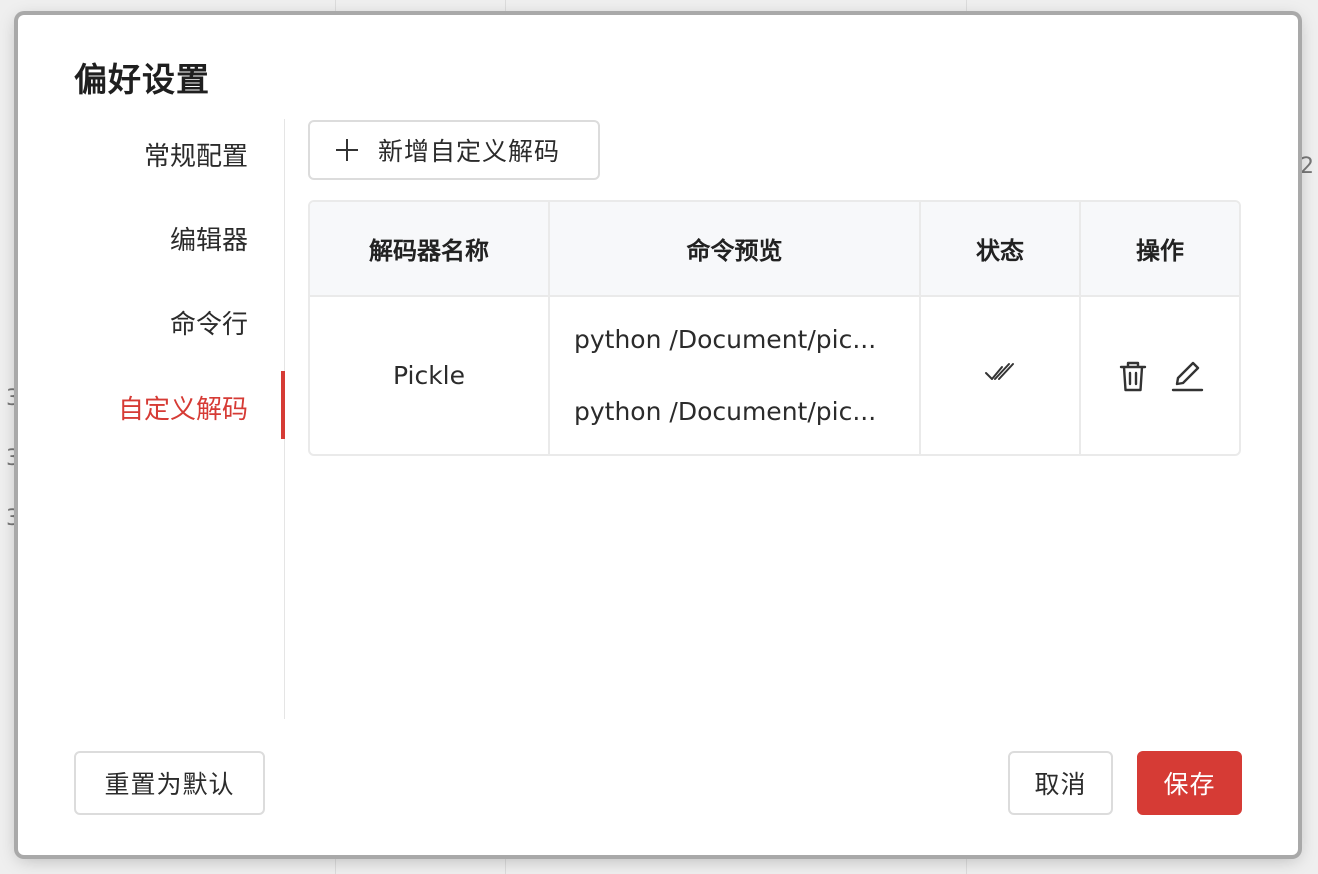 This screenshot has height=874, width=1318. I want to click on column-header-command-preview: 命令预览, so click(735, 249).